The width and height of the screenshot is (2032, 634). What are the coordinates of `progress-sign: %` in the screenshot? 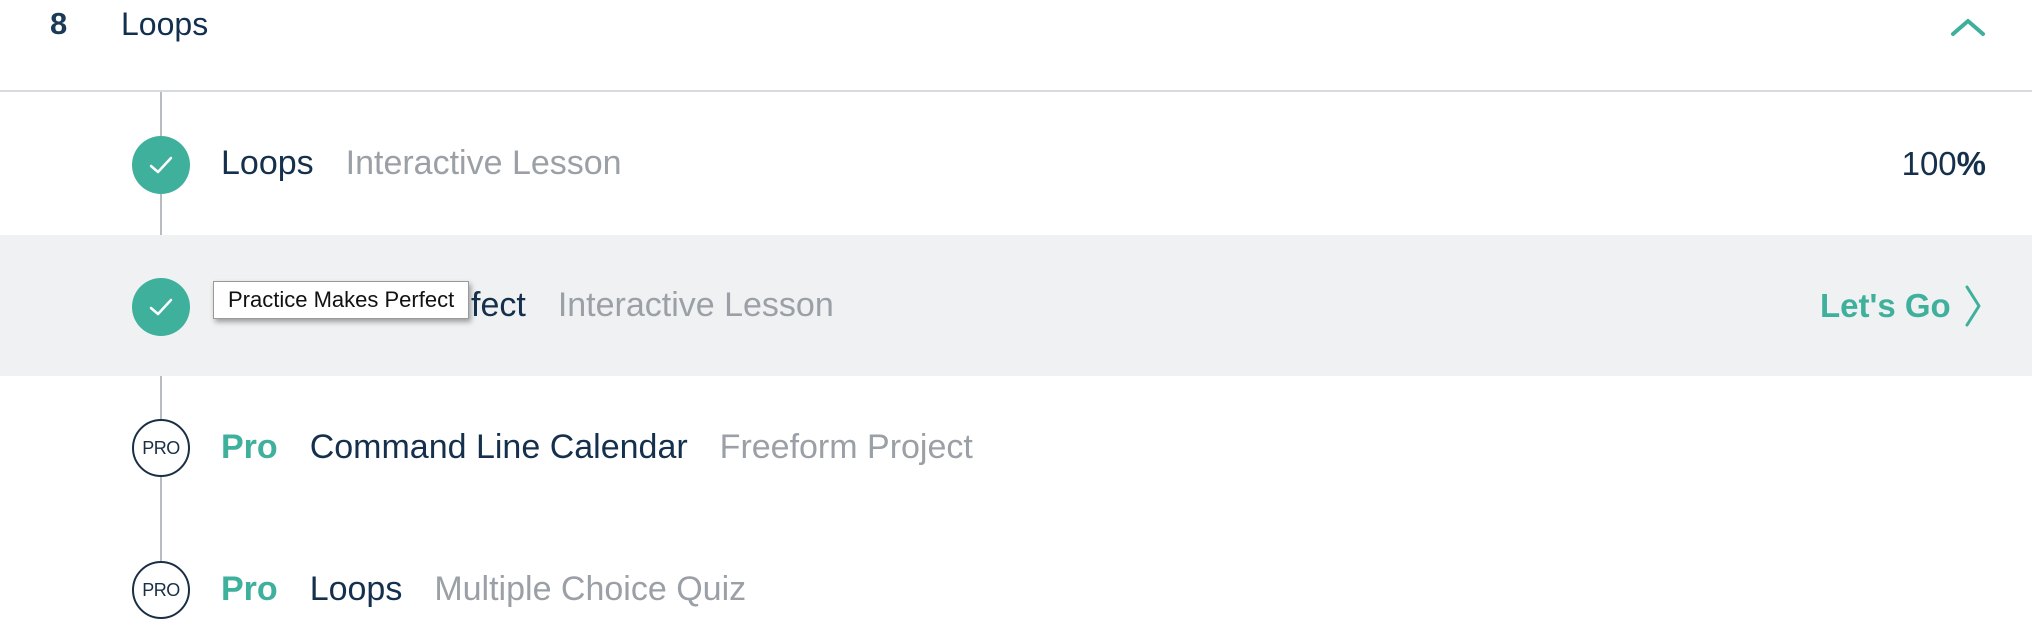 It's located at (1971, 163).